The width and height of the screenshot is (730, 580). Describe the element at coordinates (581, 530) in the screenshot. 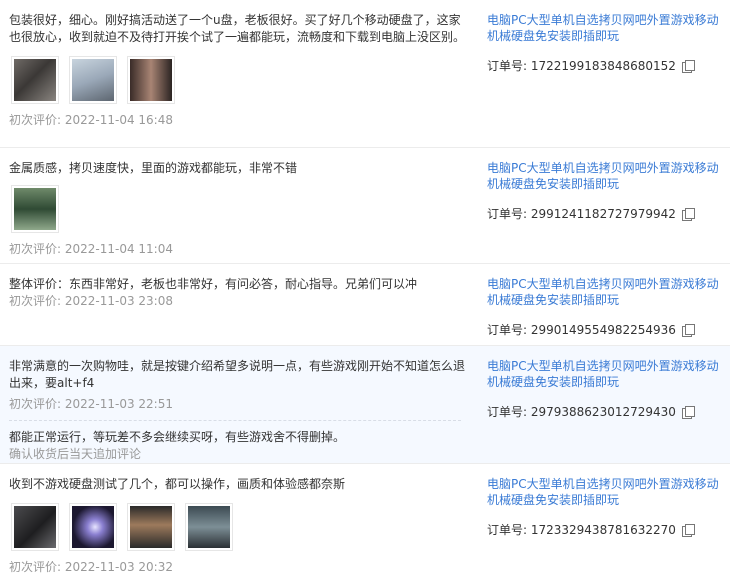

I see `order-number: 订单号: 1723329438781632270` at that location.